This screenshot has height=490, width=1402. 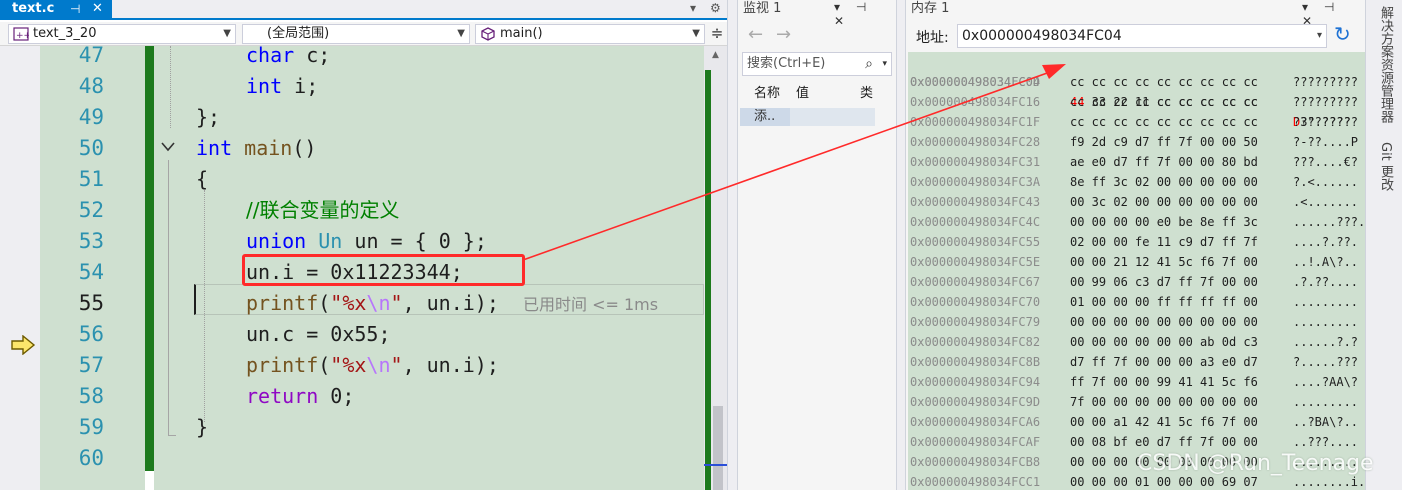 What do you see at coordinates (975, 182) in the screenshot?
I see `memory-address: 0x000000498034FC3A` at bounding box center [975, 182].